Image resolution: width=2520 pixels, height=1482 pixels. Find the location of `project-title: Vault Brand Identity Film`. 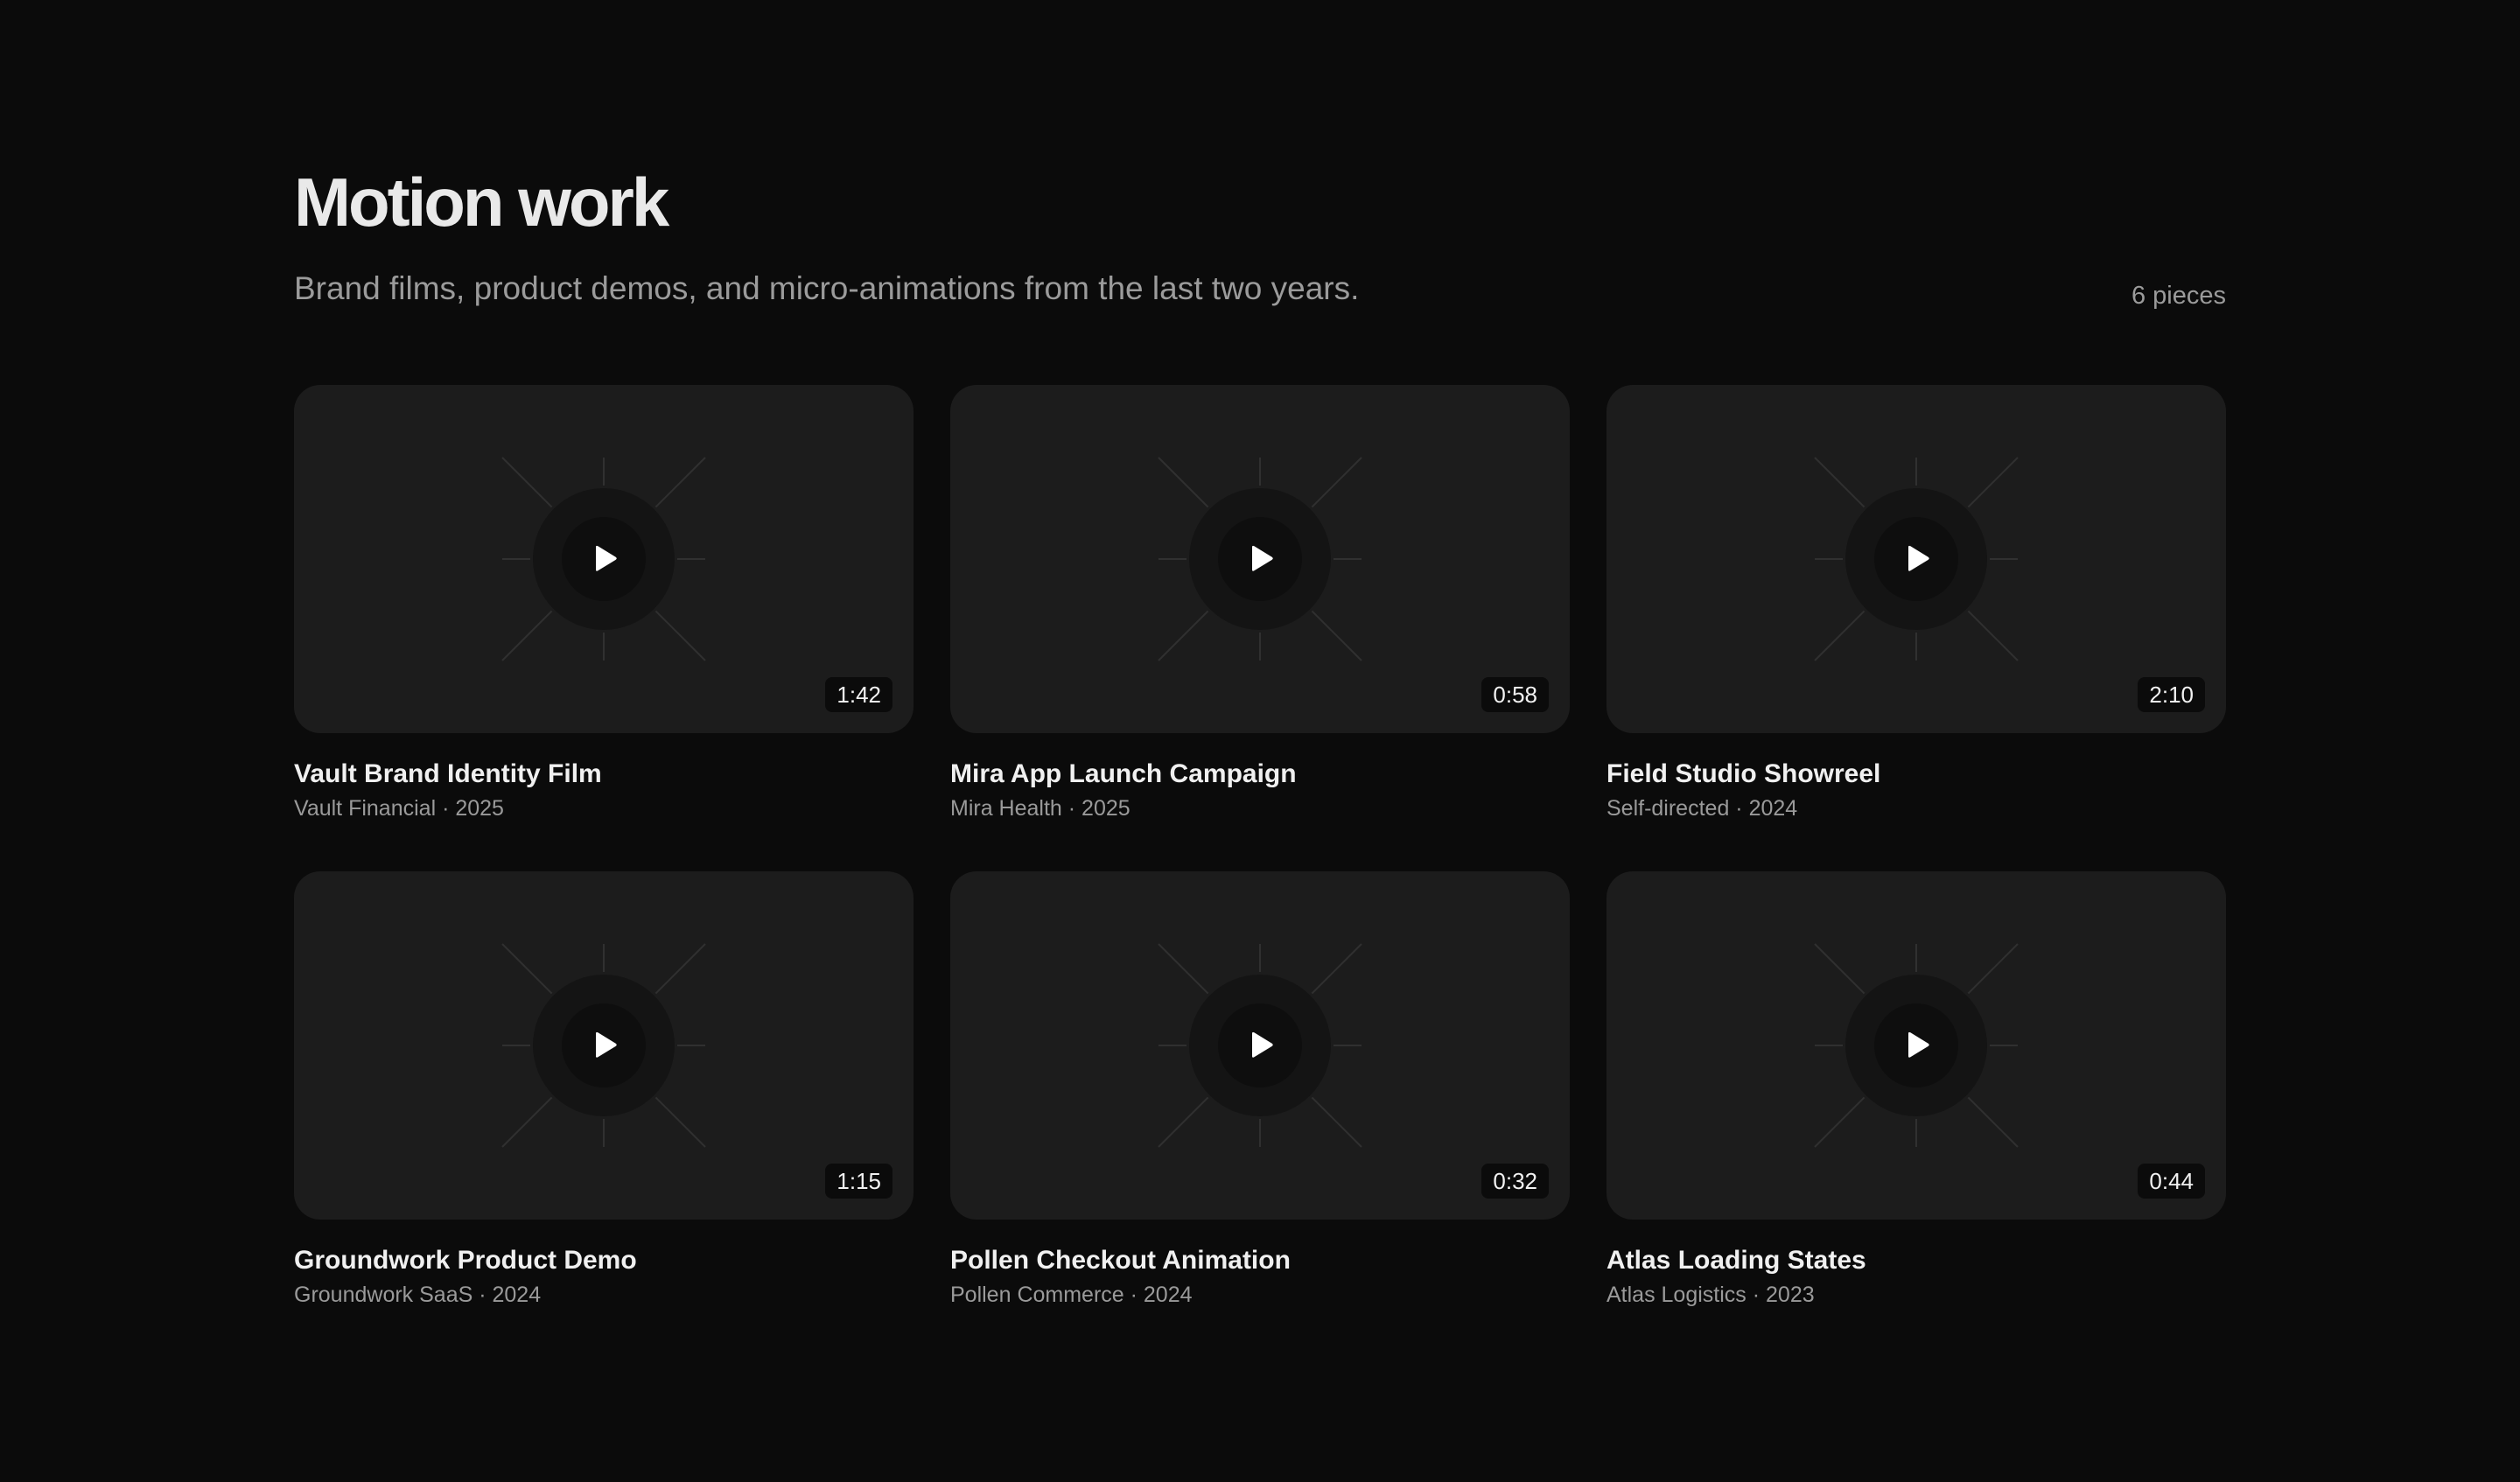

project-title: Vault Brand Identity Film is located at coordinates (604, 774).